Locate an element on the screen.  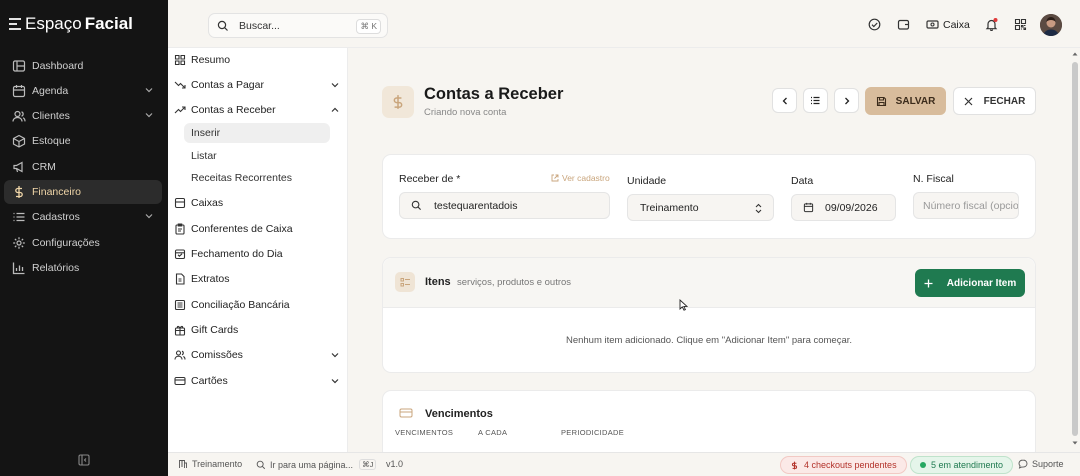
sidebar-item-financeiro: Financeiro is located at coordinates (83, 192).